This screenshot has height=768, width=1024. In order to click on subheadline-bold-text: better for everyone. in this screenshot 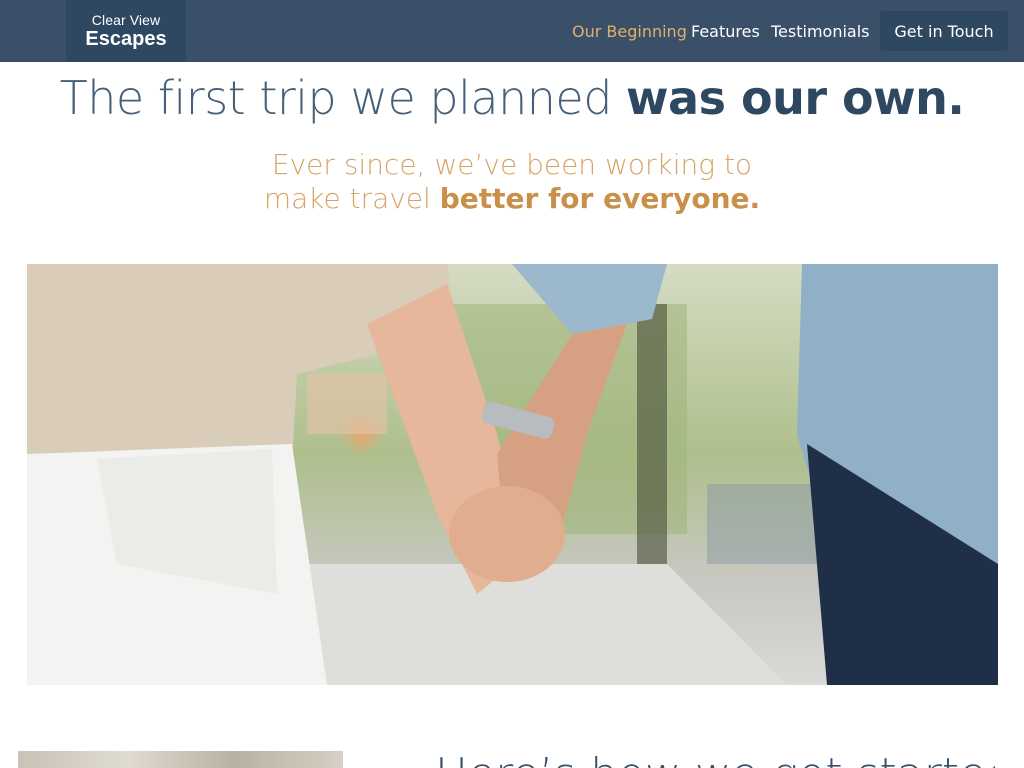, I will do `click(600, 198)`.